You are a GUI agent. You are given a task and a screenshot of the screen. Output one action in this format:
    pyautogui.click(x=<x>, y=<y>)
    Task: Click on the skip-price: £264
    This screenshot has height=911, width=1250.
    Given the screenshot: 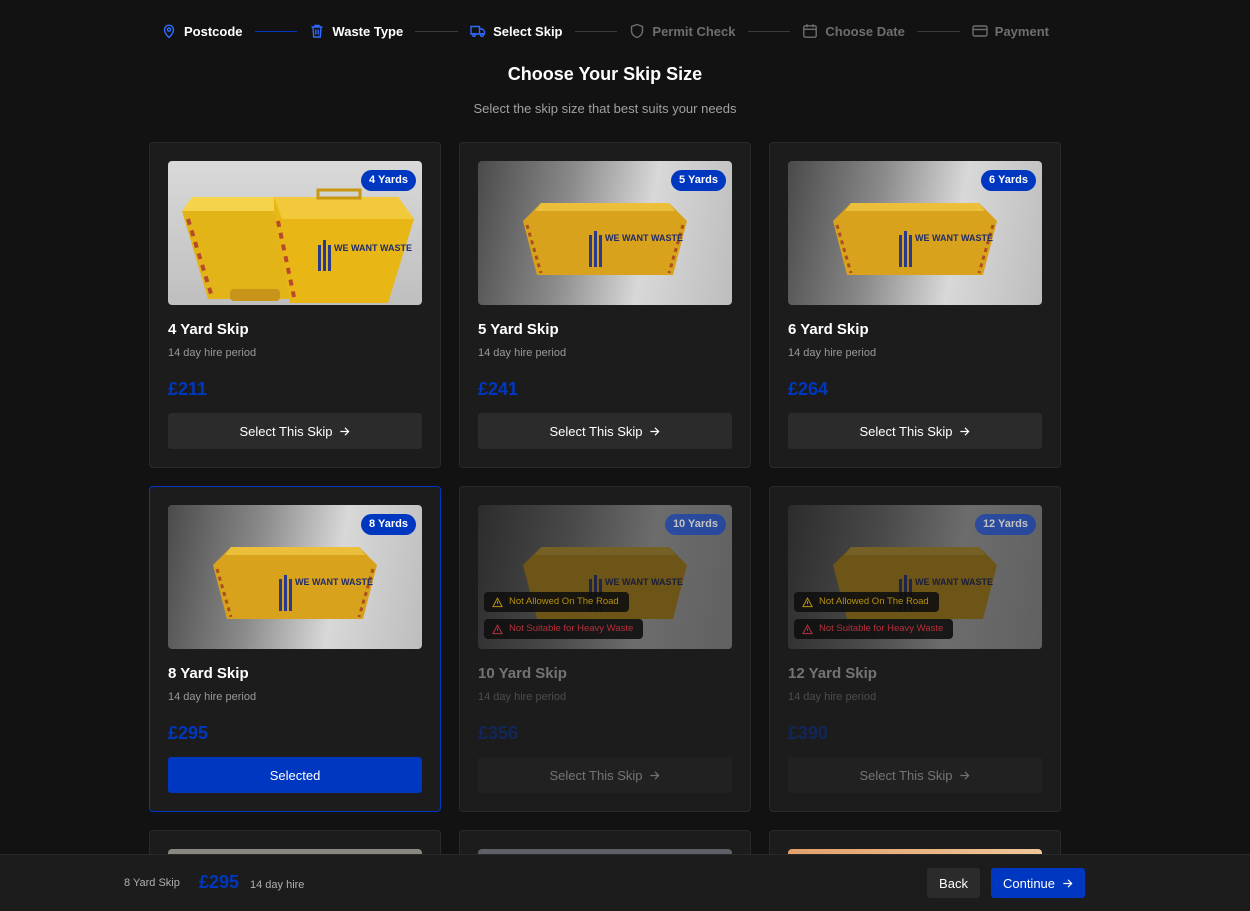 What is the action you would take?
    pyautogui.click(x=808, y=389)
    